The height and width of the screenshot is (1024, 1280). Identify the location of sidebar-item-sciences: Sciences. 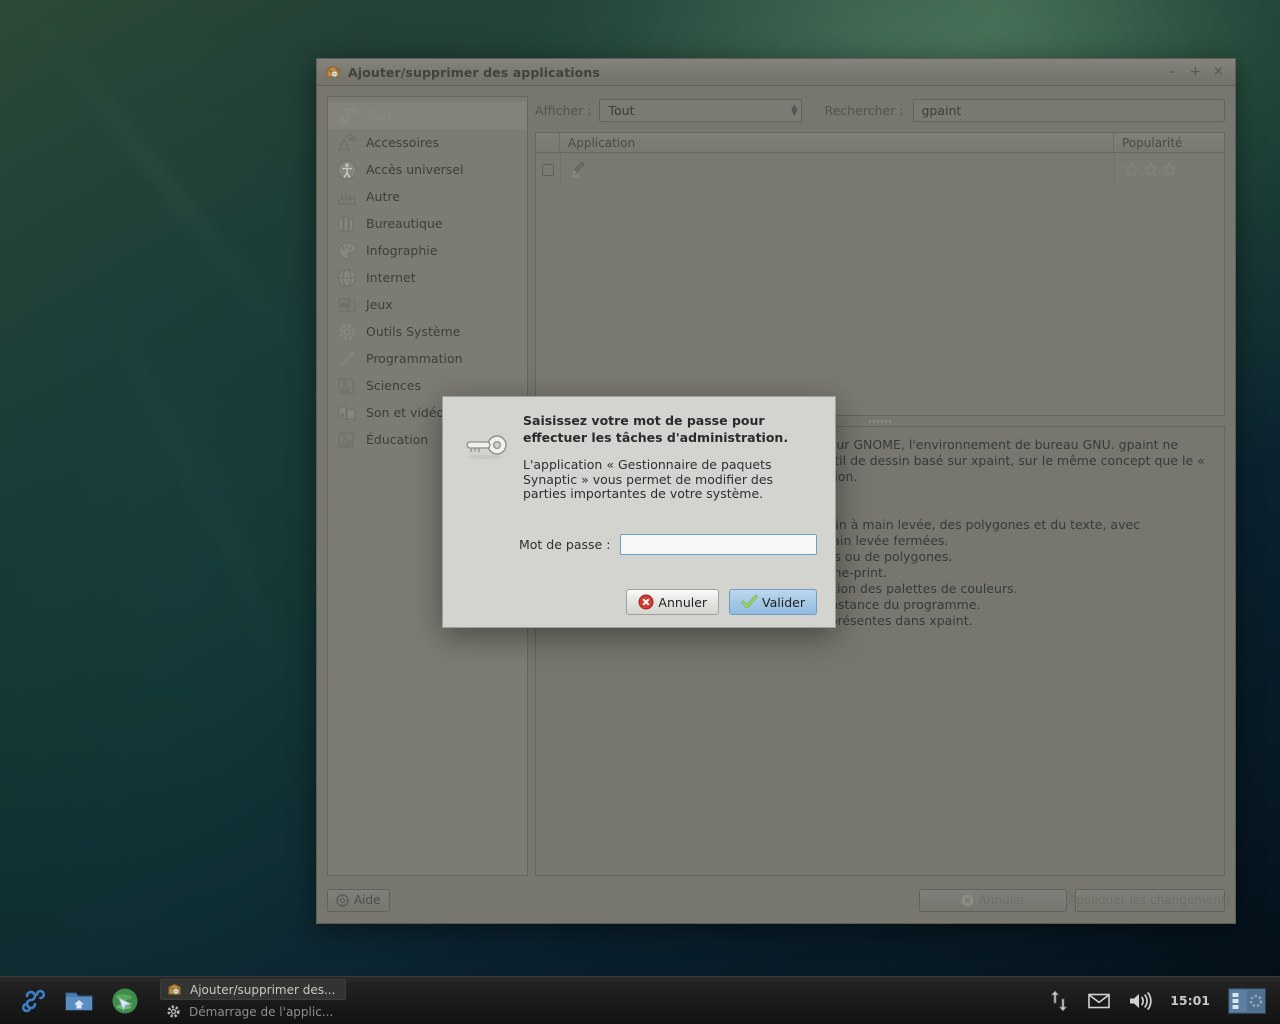
(427, 385).